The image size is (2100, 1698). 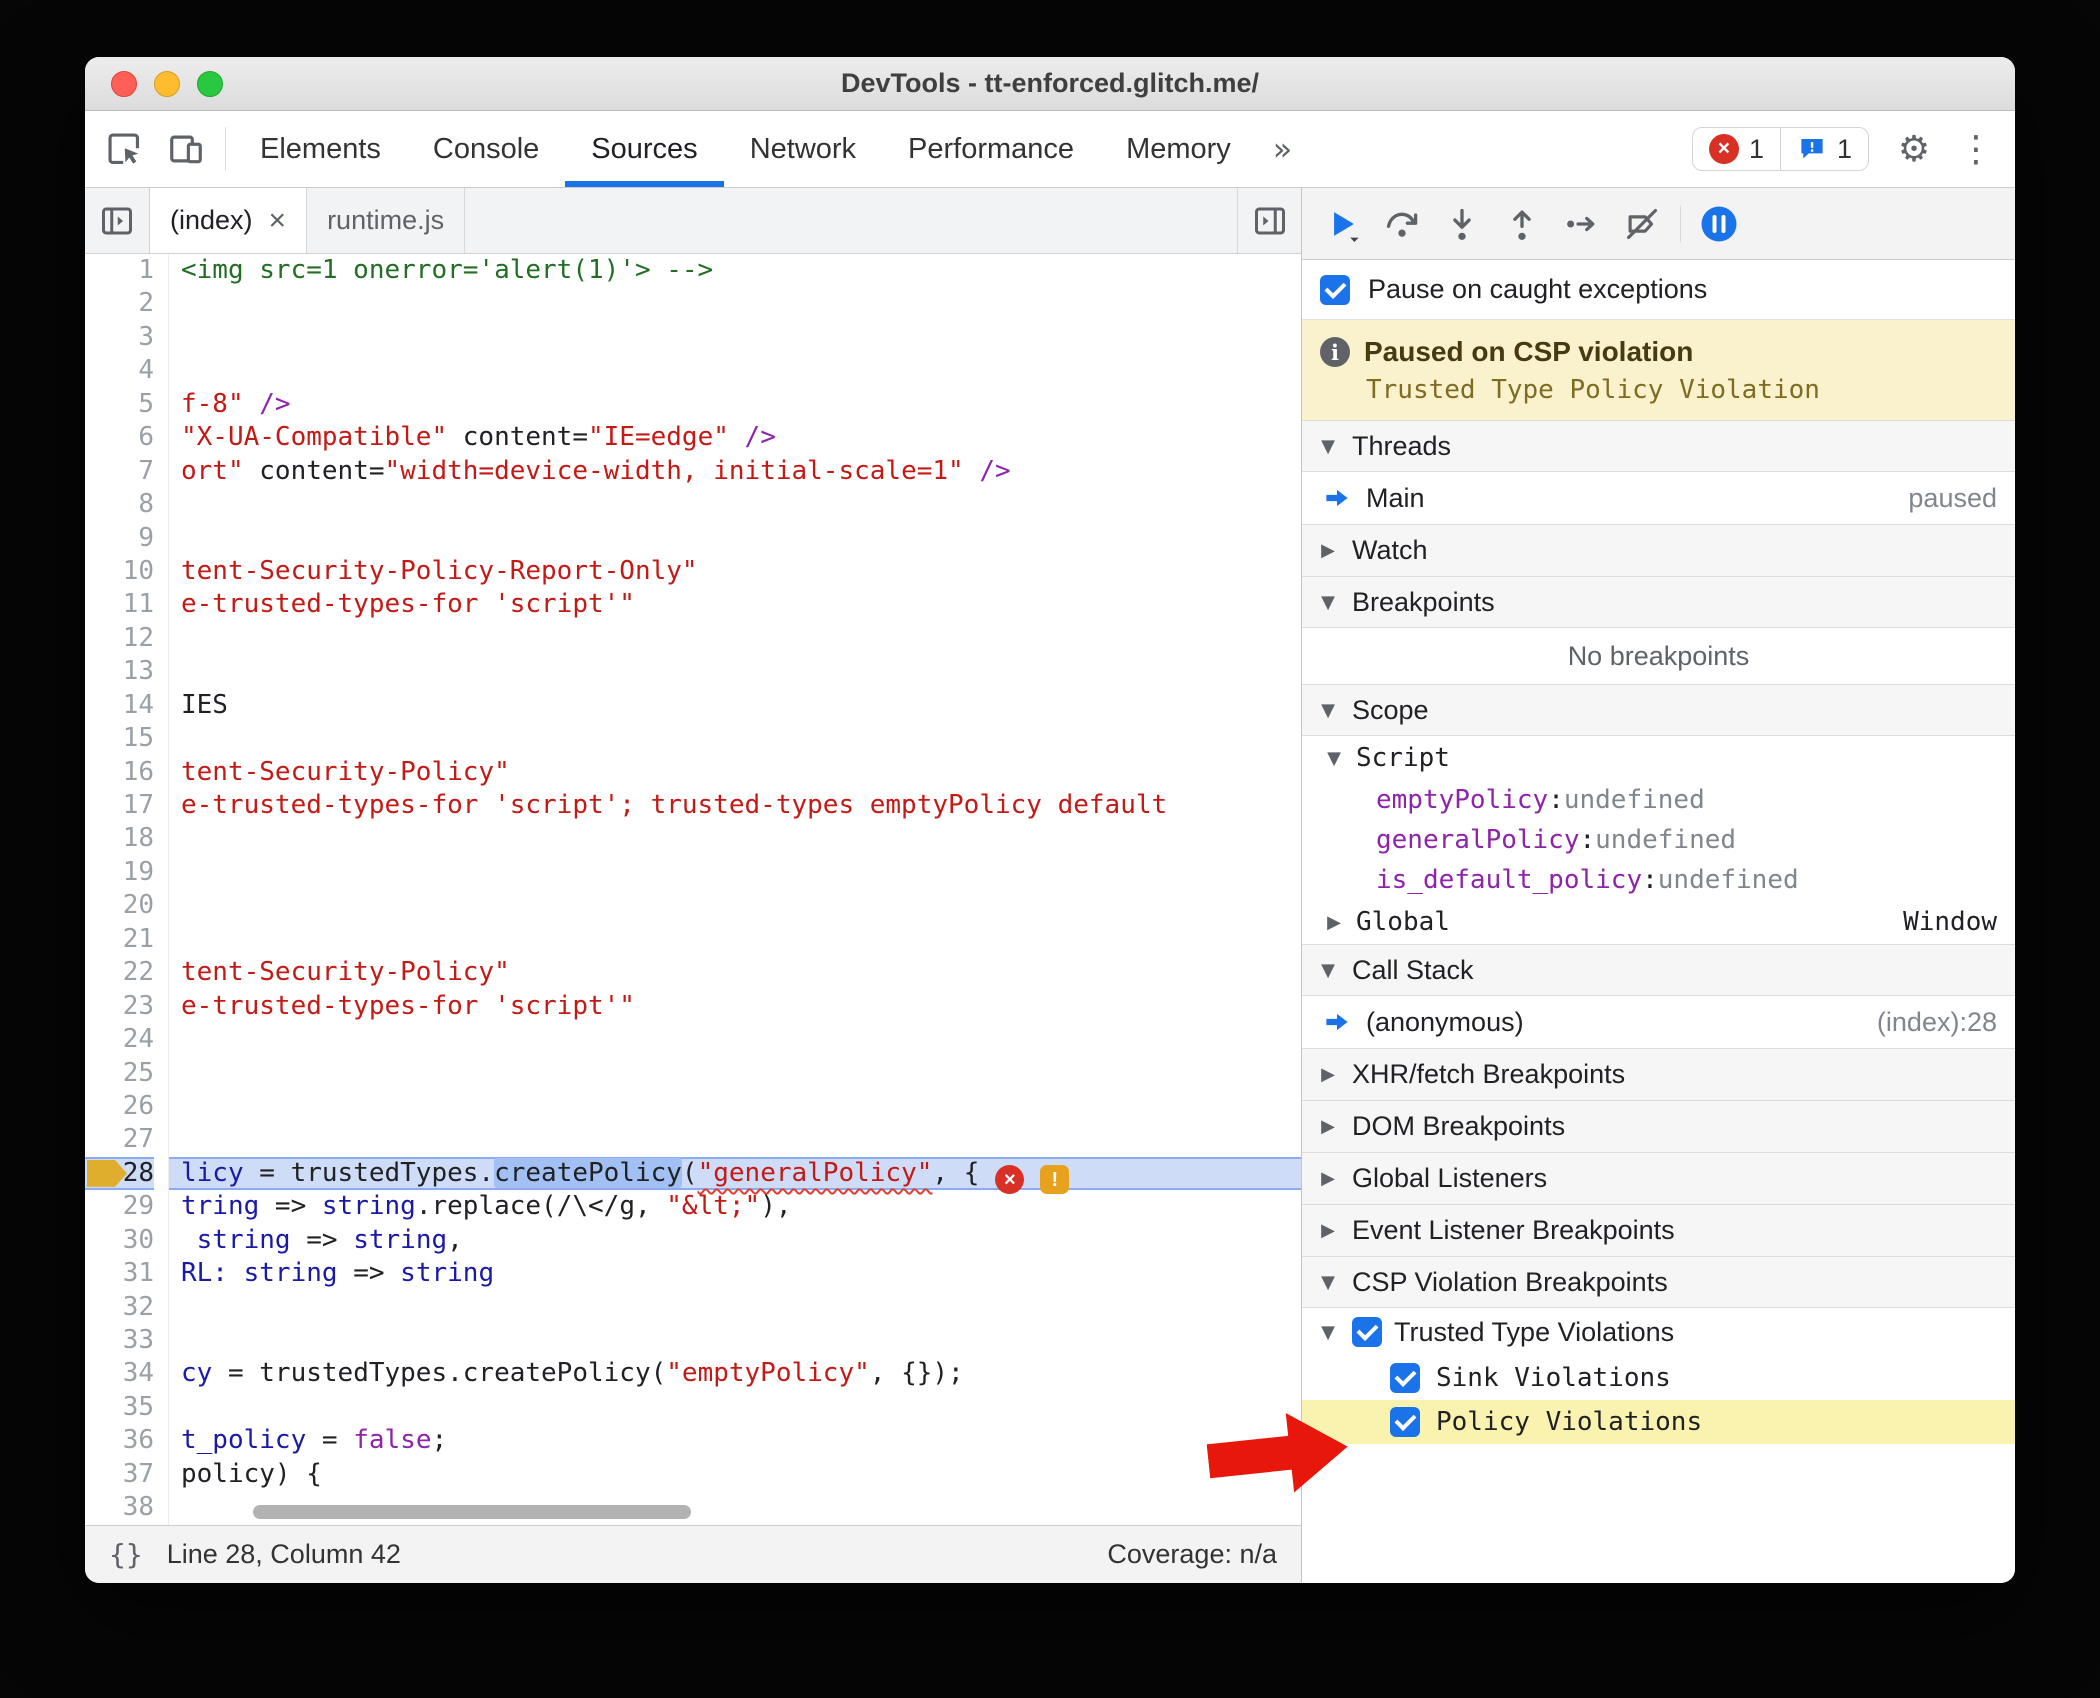 I want to click on step-out-button, so click(x=1522, y=224).